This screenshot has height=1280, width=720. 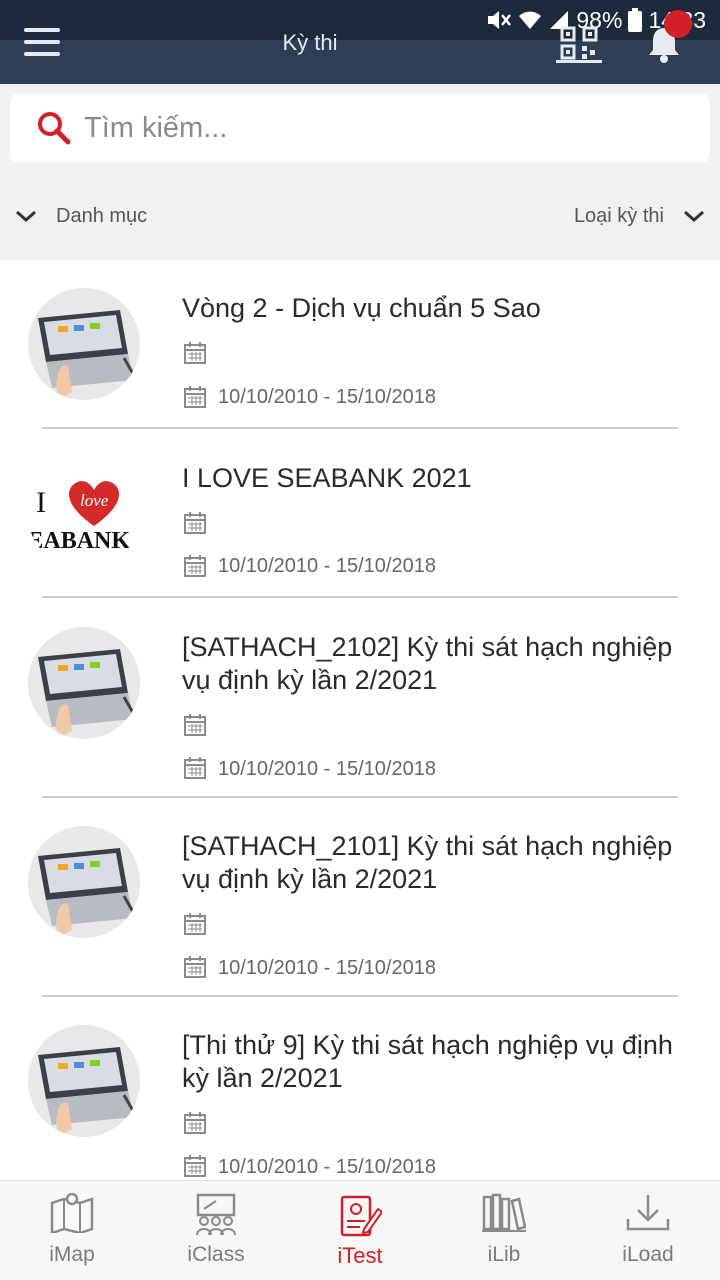 What do you see at coordinates (72, 1254) in the screenshot?
I see `nav-label: iMap` at bounding box center [72, 1254].